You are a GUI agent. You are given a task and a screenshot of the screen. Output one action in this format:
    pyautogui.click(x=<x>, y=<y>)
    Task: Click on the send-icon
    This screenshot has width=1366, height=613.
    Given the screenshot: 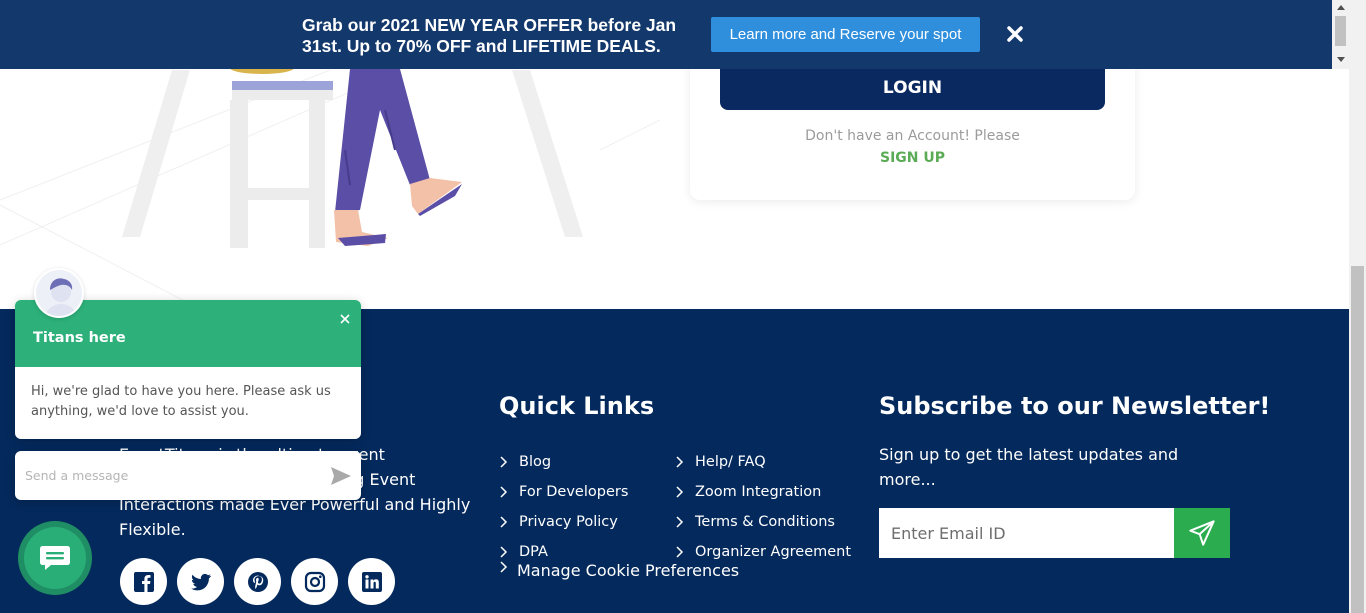 What is the action you would take?
    pyautogui.click(x=341, y=476)
    